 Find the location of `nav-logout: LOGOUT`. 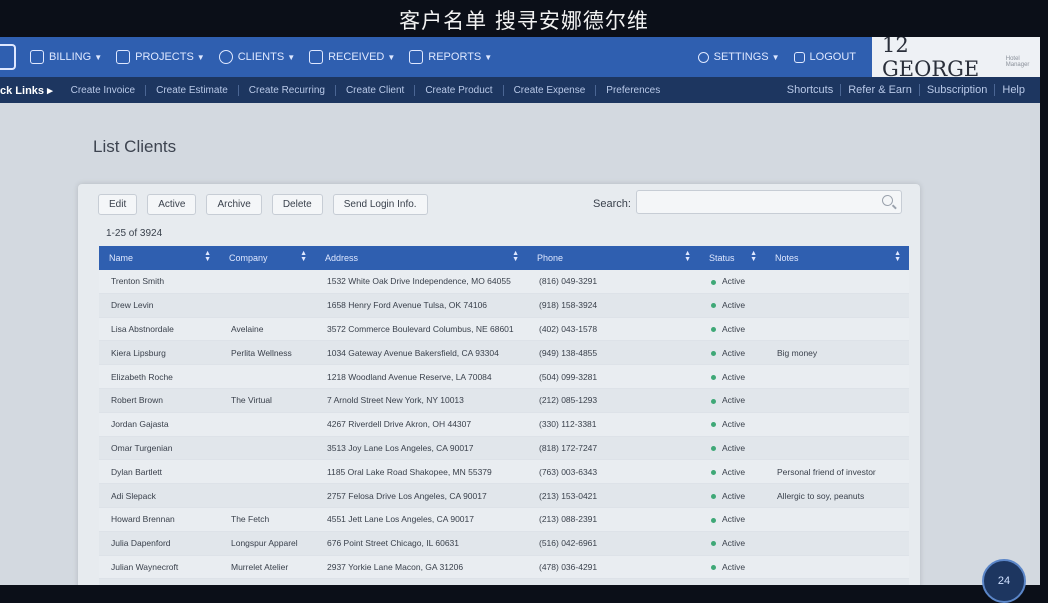

nav-logout: LOGOUT is located at coordinates (824, 57).